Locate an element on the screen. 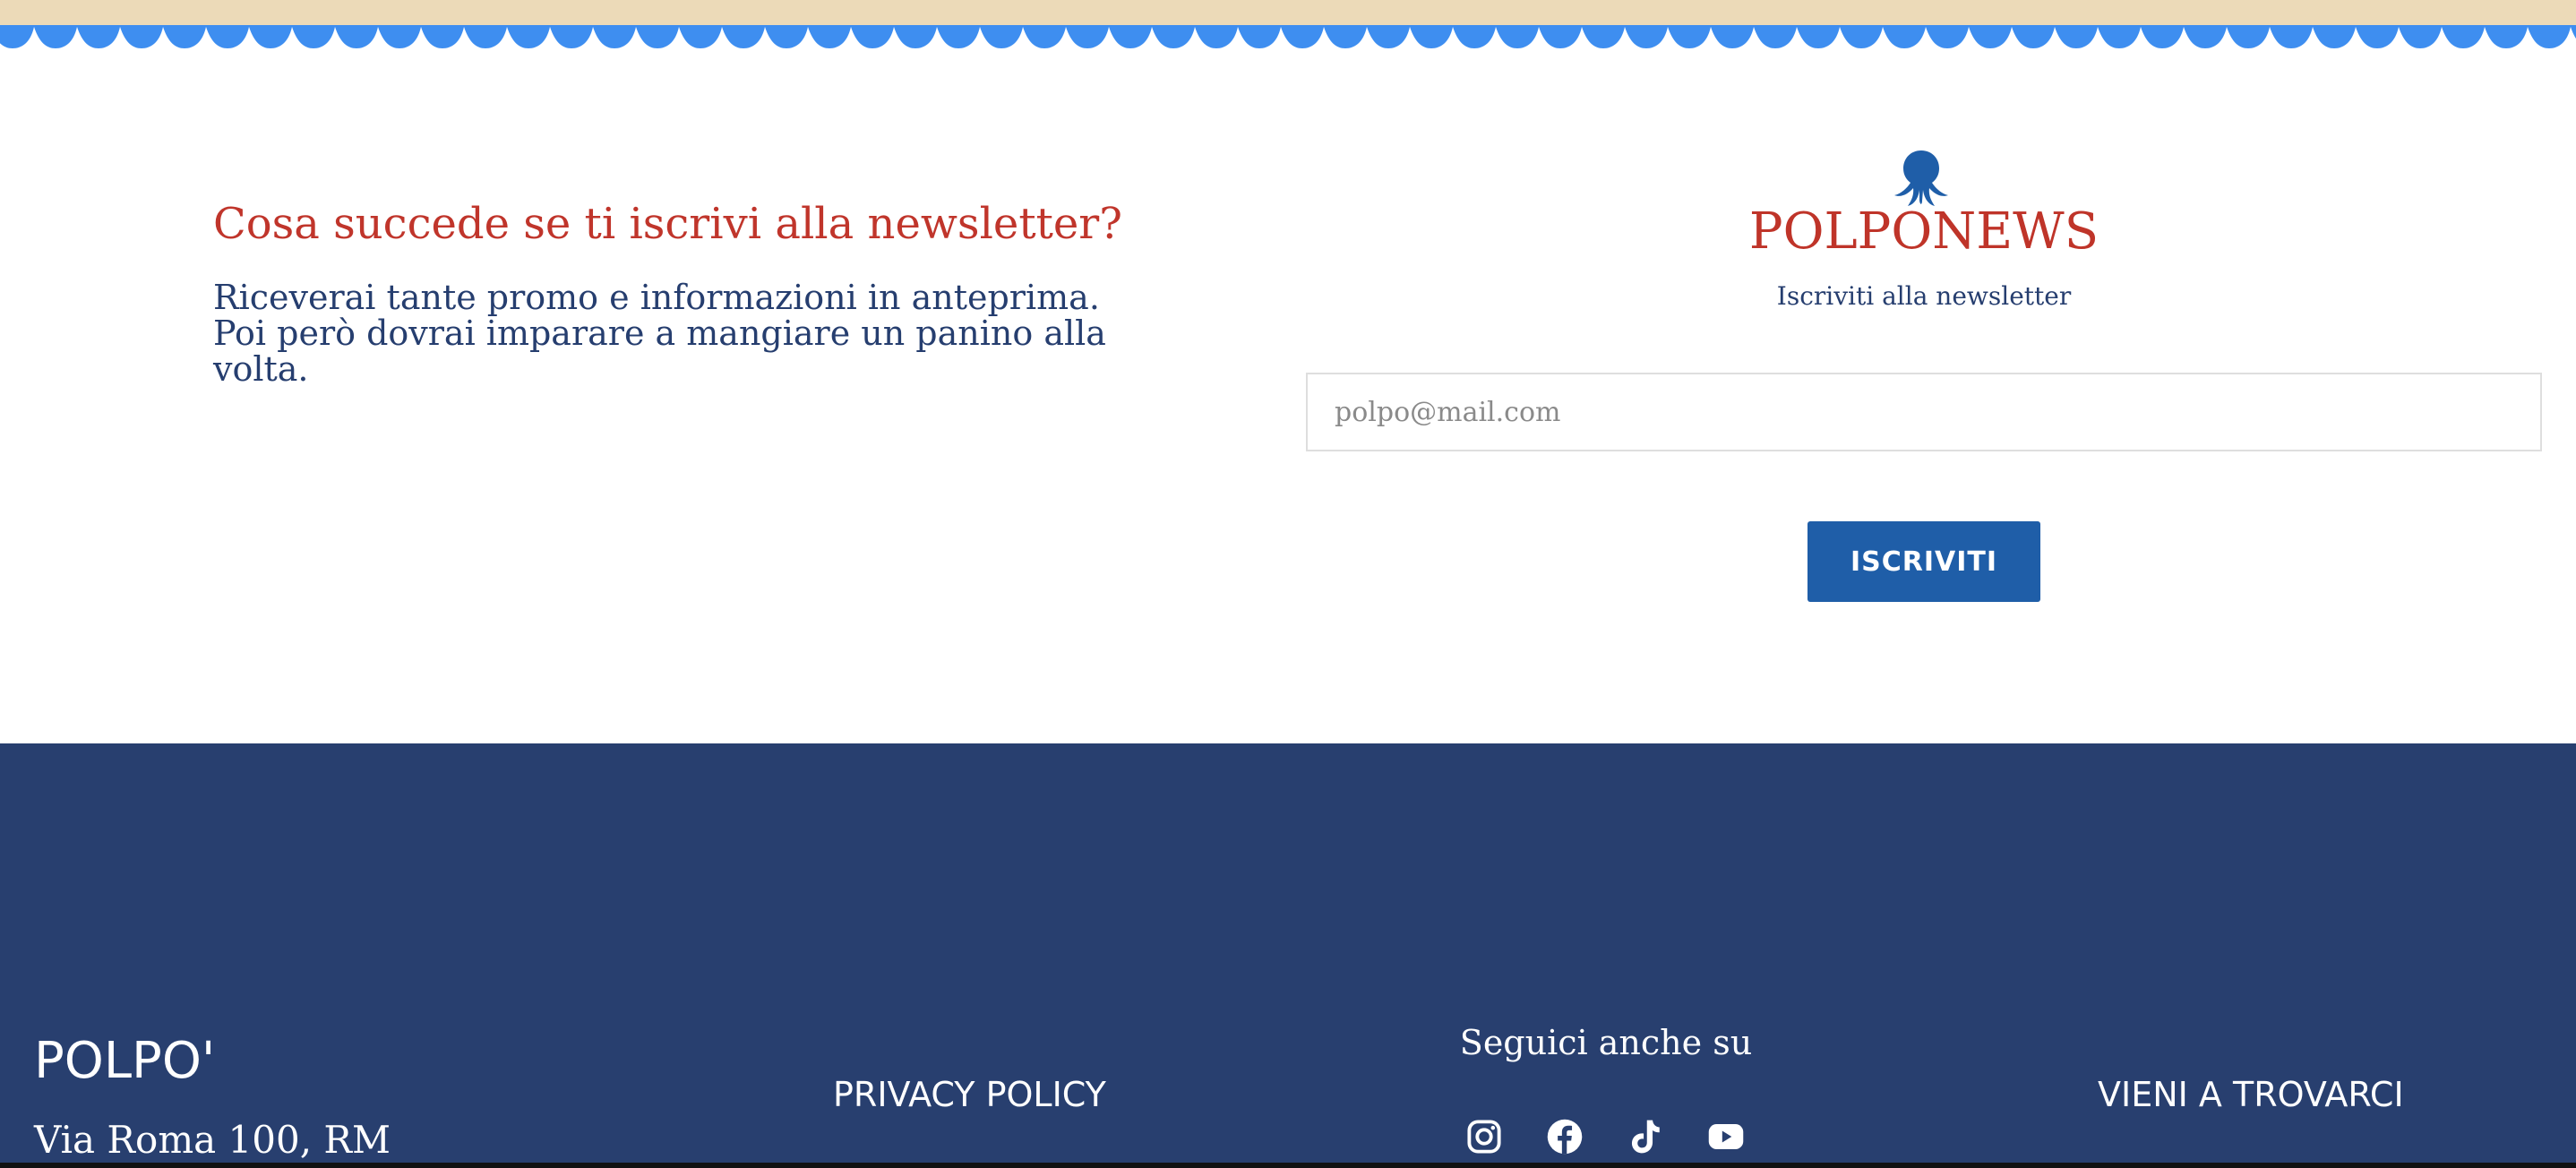 This screenshot has height=1168, width=2576. footer-address: Via Roma 100, RM is located at coordinates (212, 1140).